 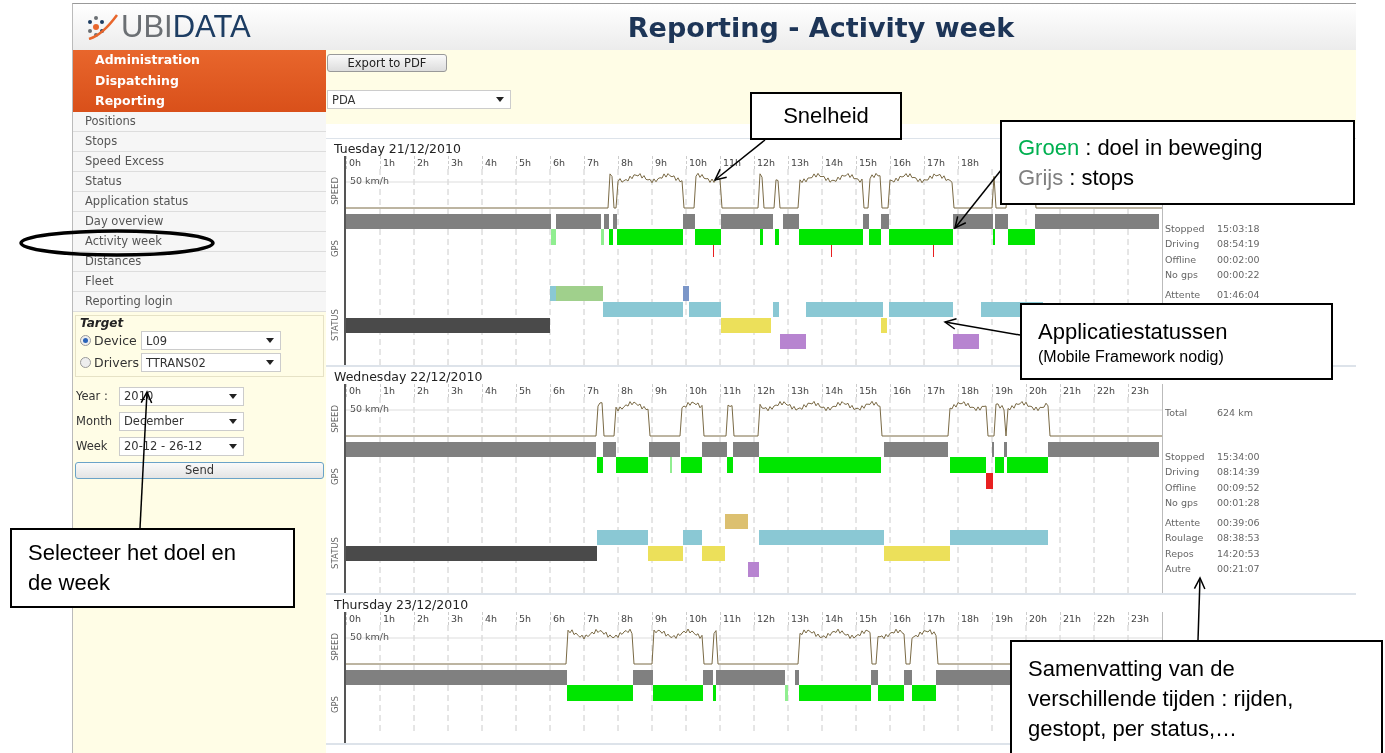 What do you see at coordinates (199, 181) in the screenshot?
I see `submenu-item: Status` at bounding box center [199, 181].